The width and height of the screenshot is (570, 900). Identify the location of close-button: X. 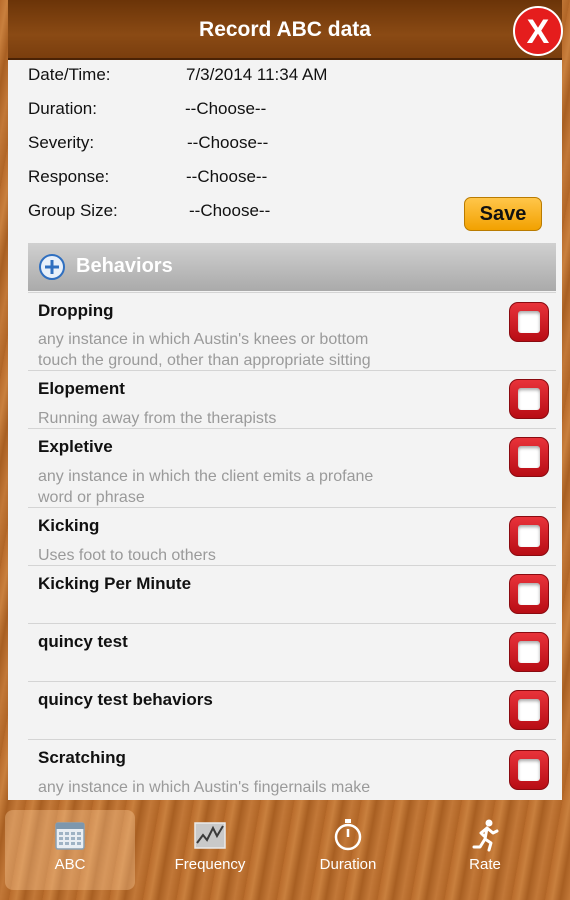
(538, 31).